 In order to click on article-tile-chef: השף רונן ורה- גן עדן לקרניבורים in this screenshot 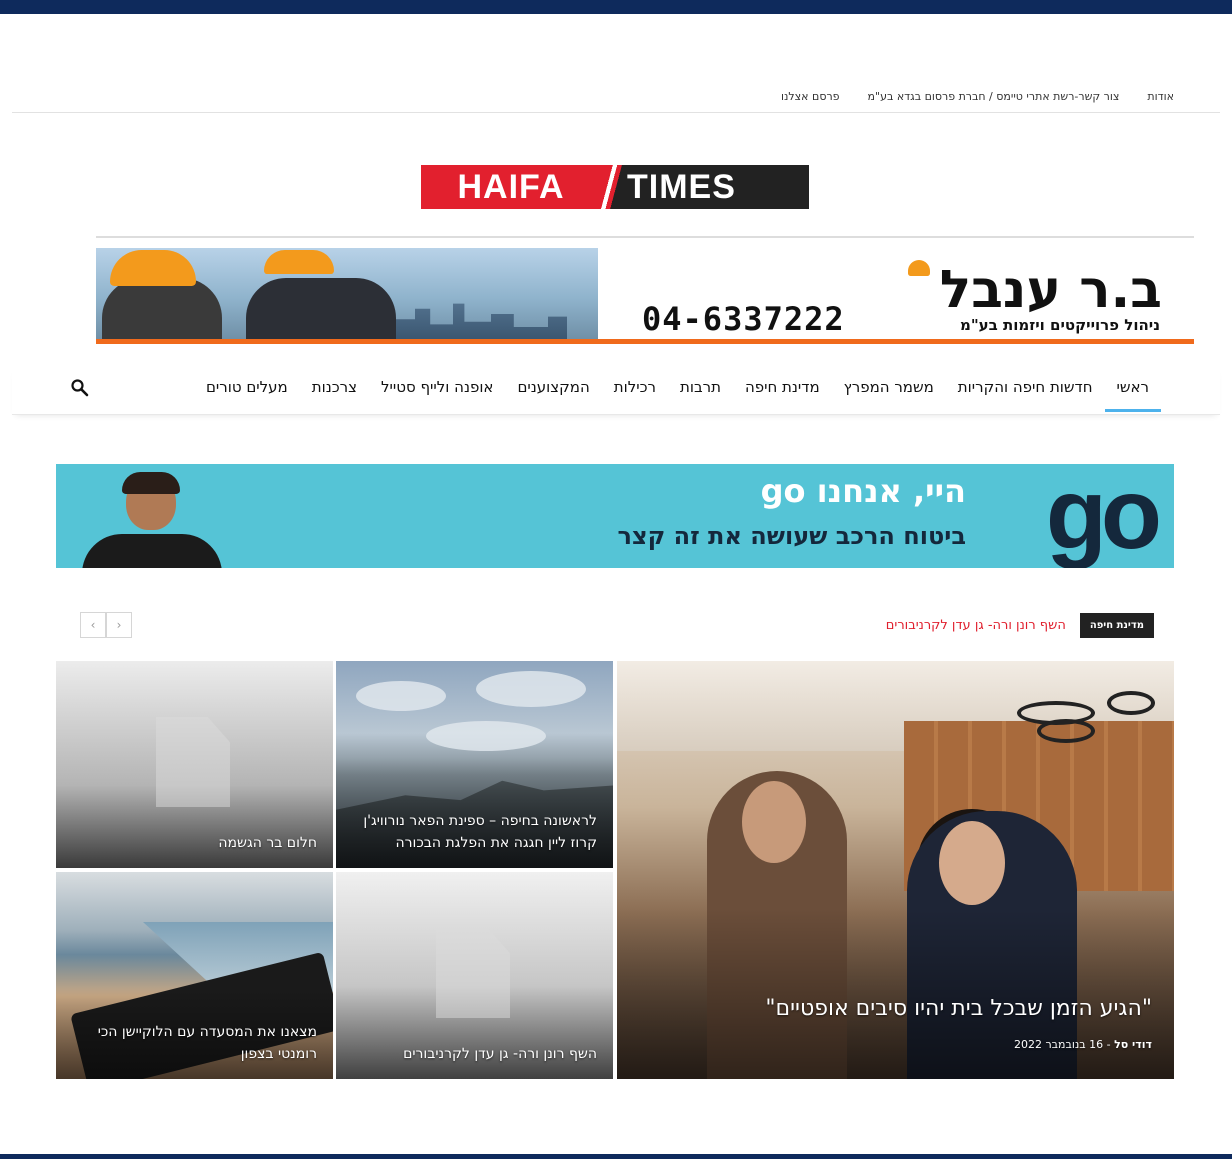, I will do `click(474, 975)`.